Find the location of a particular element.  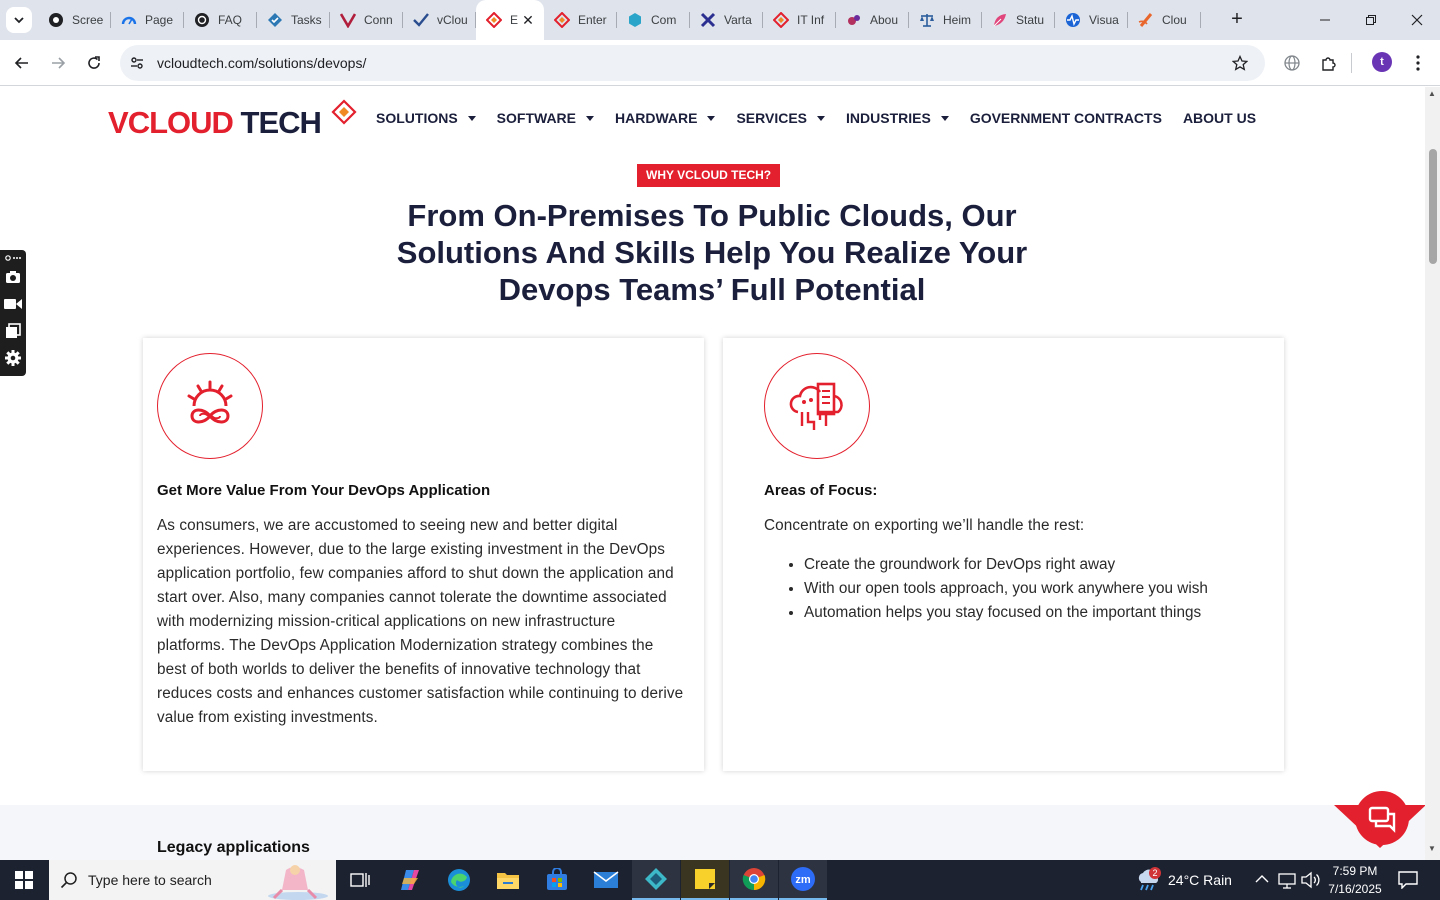

check-logo-icon is located at coordinates (421, 20).